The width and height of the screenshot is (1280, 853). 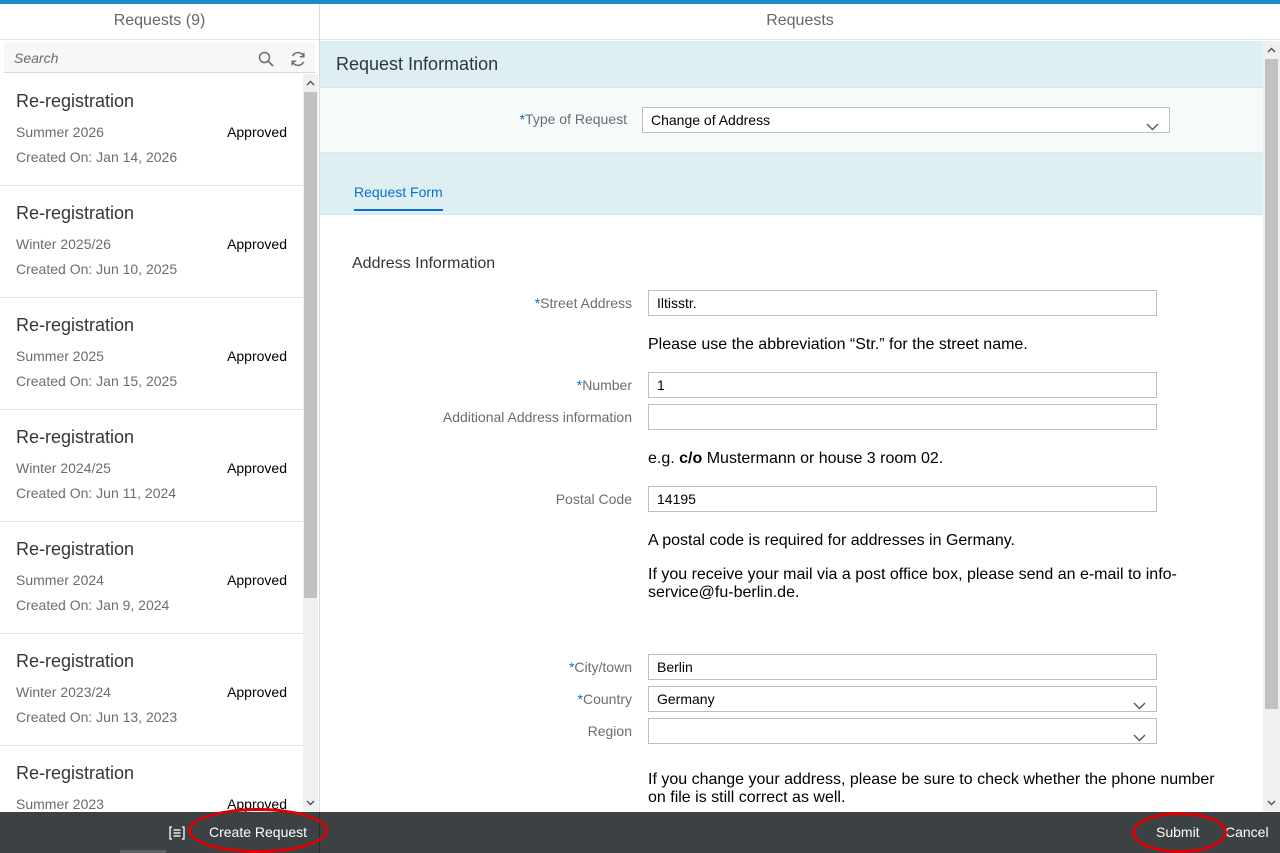 I want to click on item-created: Created On: Jun 10, 2025, so click(x=97, y=269).